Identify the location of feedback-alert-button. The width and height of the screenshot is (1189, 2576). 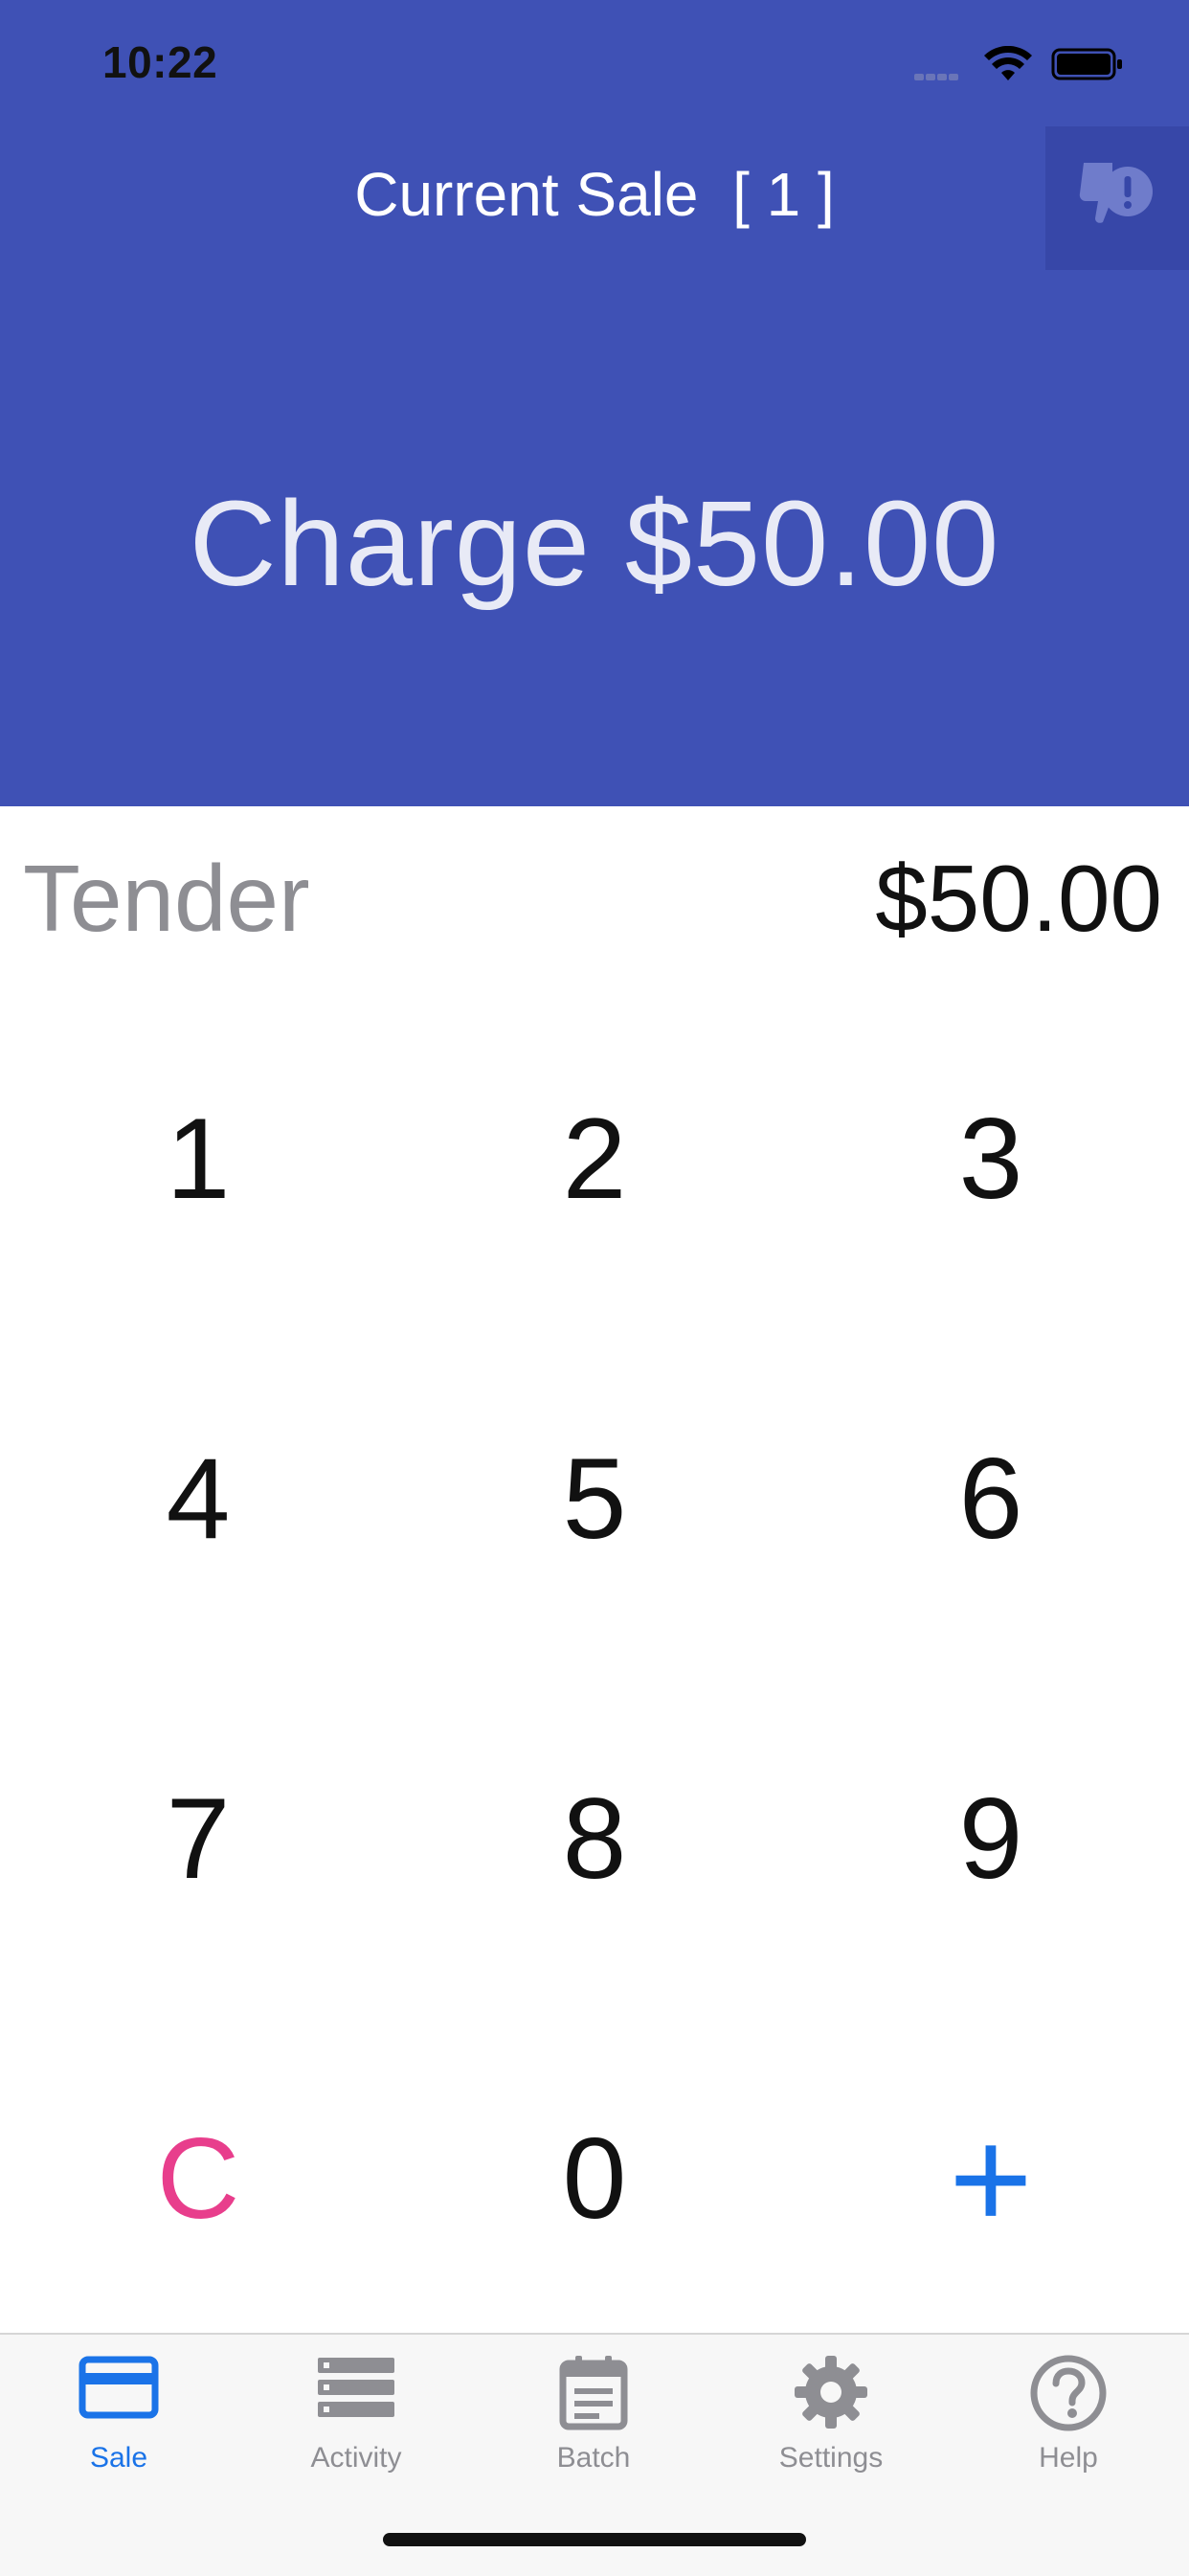
(1117, 198).